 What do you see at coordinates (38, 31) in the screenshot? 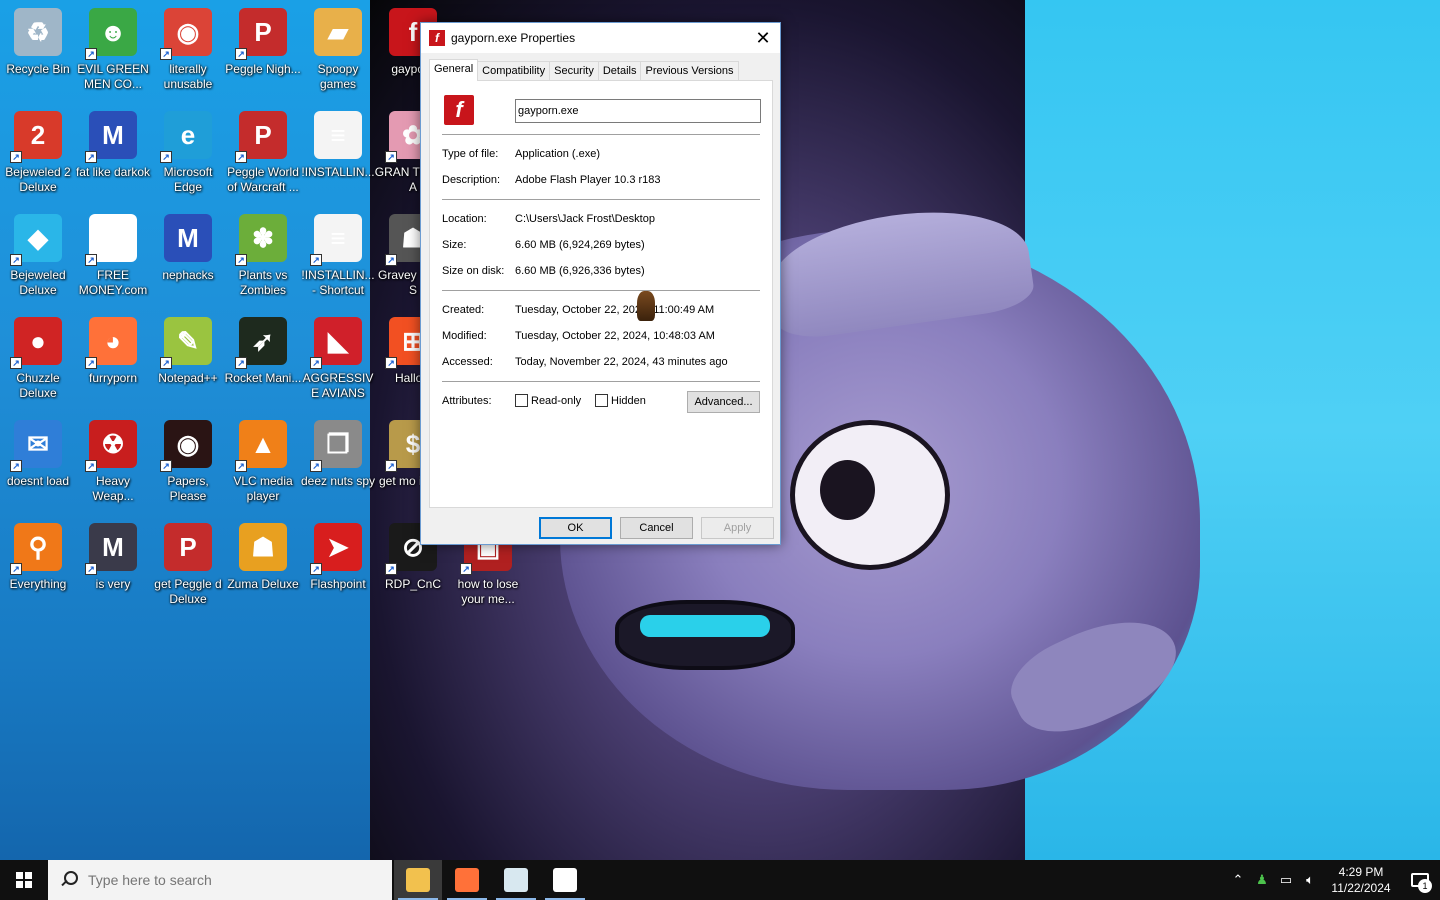
I see `icon-glyph: ♻` at bounding box center [38, 31].